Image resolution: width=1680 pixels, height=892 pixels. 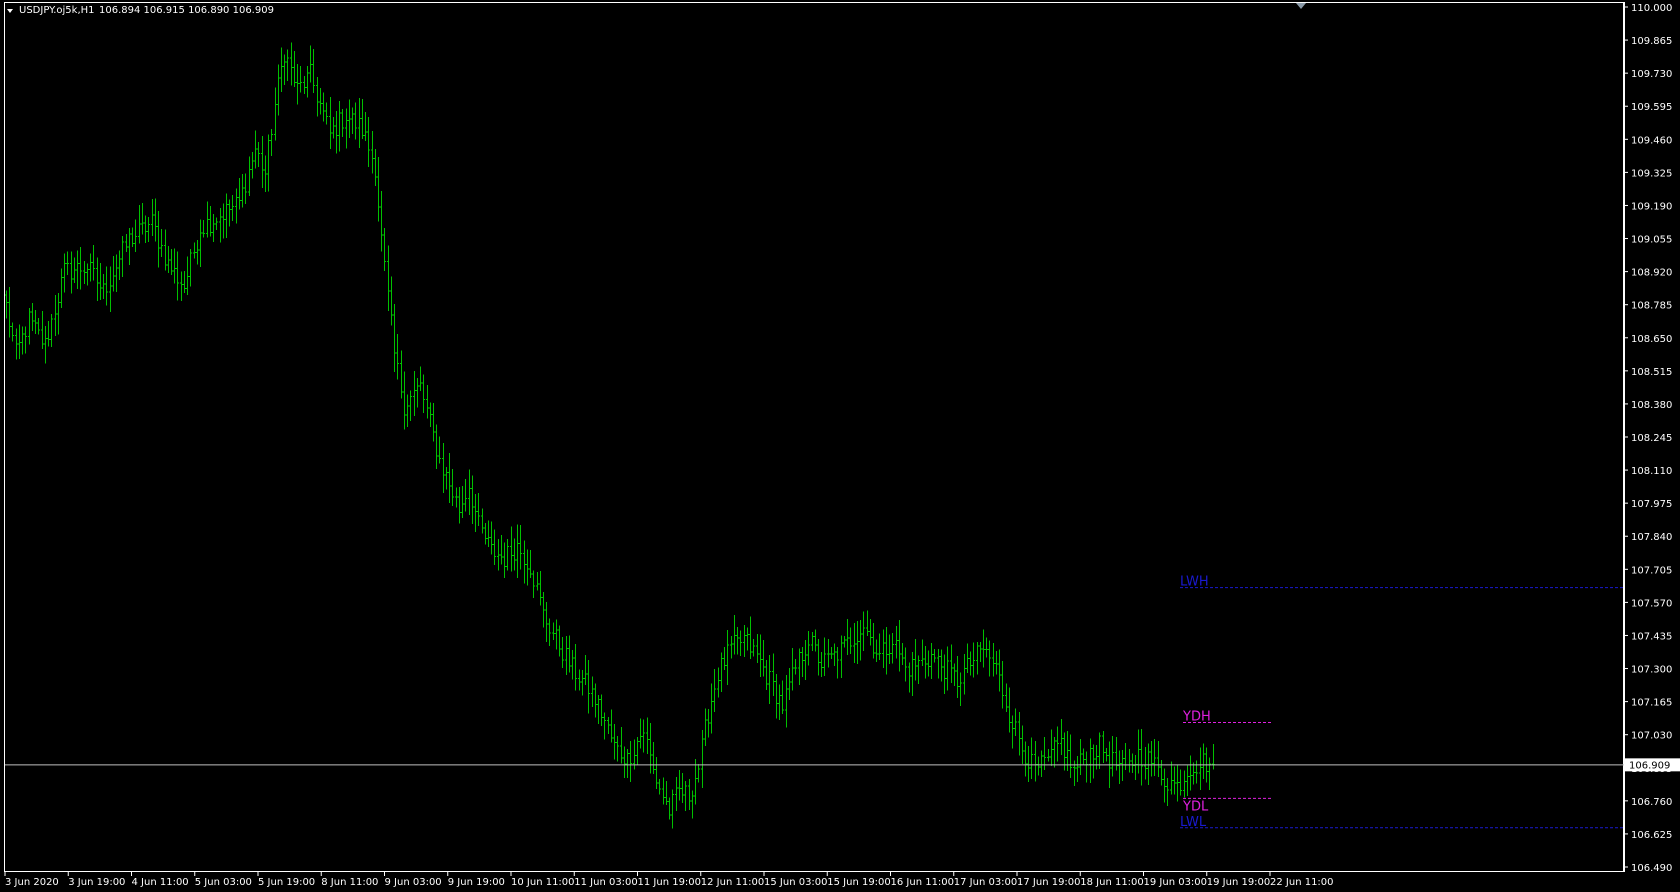 What do you see at coordinates (10, 11) in the screenshot?
I see `dropdown-triangle-icon` at bounding box center [10, 11].